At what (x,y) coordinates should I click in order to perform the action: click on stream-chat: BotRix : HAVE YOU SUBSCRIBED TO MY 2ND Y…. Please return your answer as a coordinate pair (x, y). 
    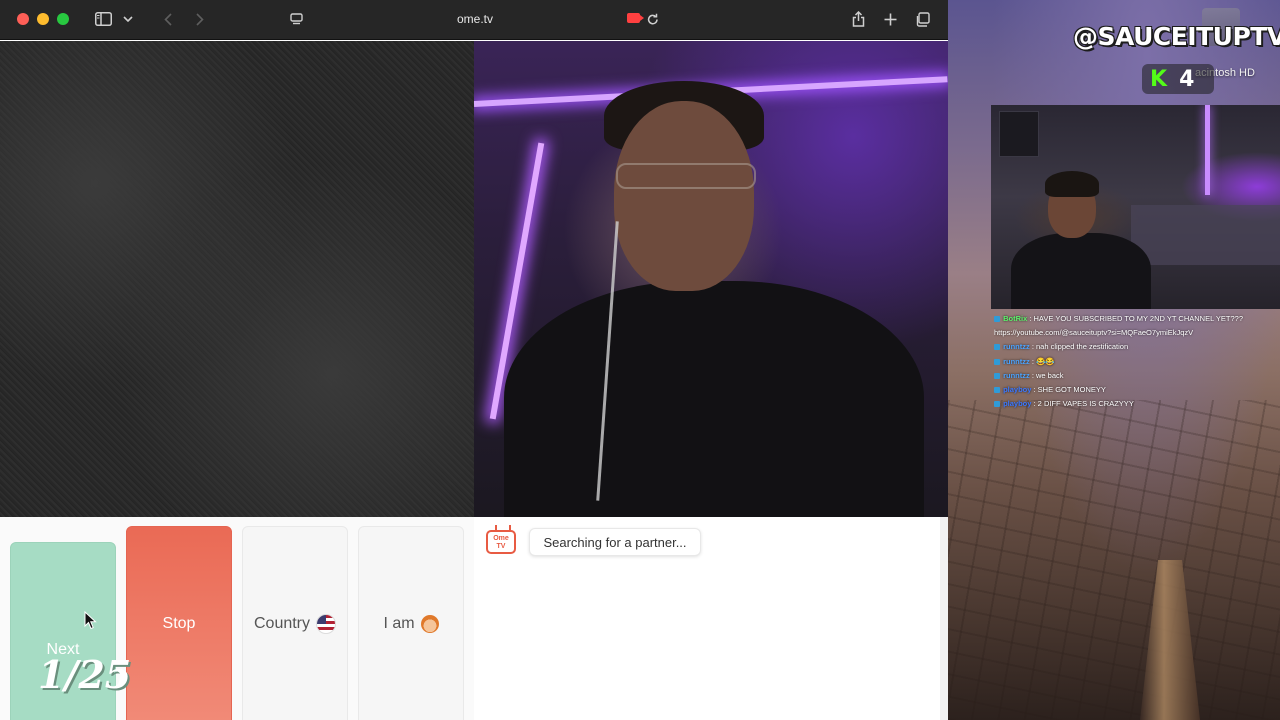
    Looking at the image, I should click on (1137, 361).